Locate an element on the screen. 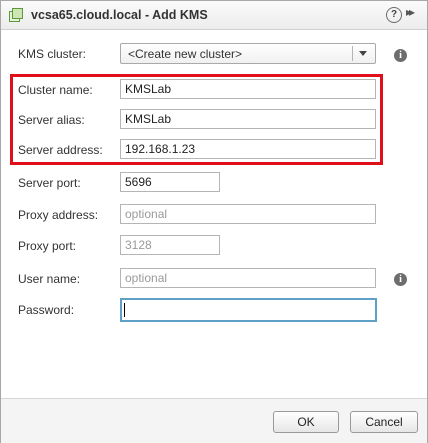 The width and height of the screenshot is (428, 443). expand-icon: ▸▸ is located at coordinates (410, 12).